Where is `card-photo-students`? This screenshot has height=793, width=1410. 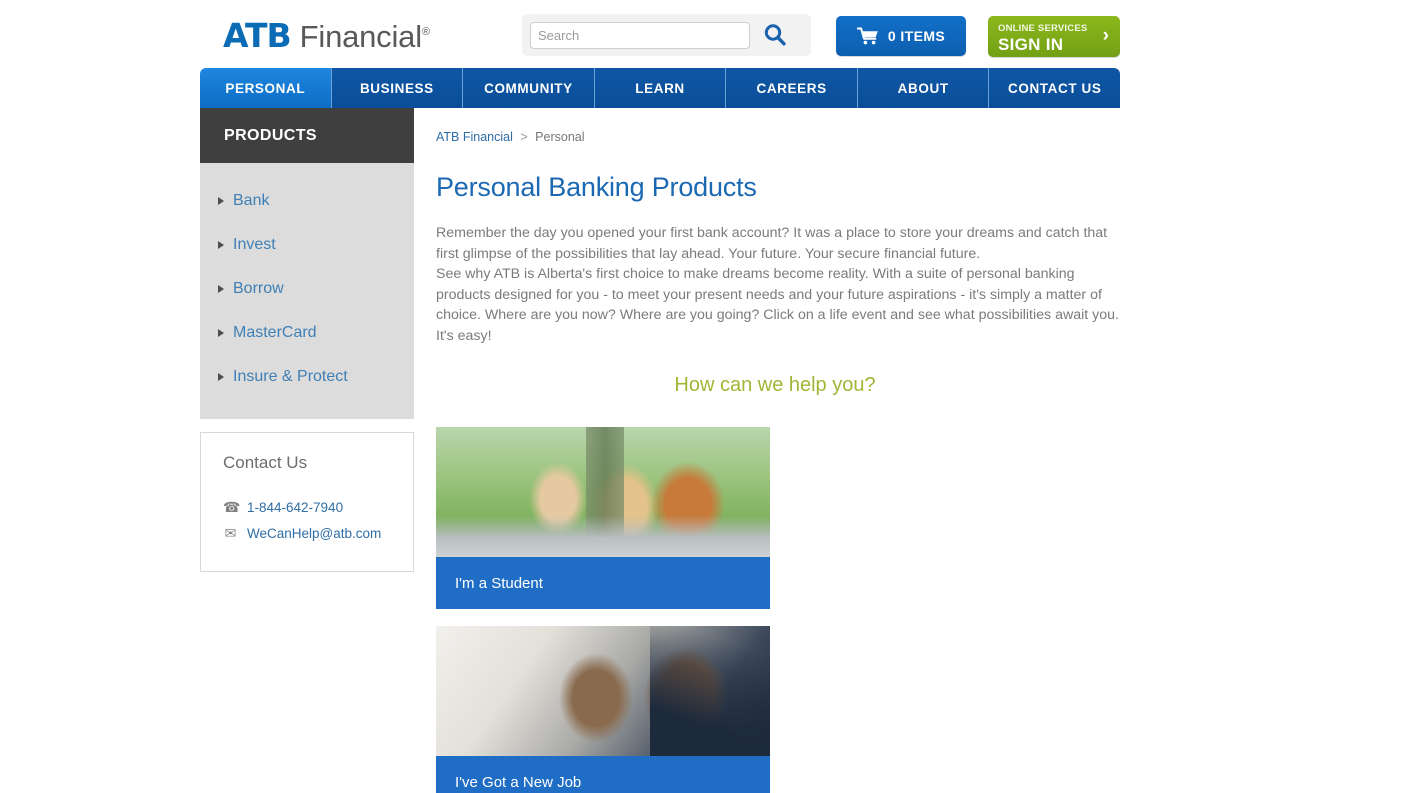
card-photo-students is located at coordinates (603, 492).